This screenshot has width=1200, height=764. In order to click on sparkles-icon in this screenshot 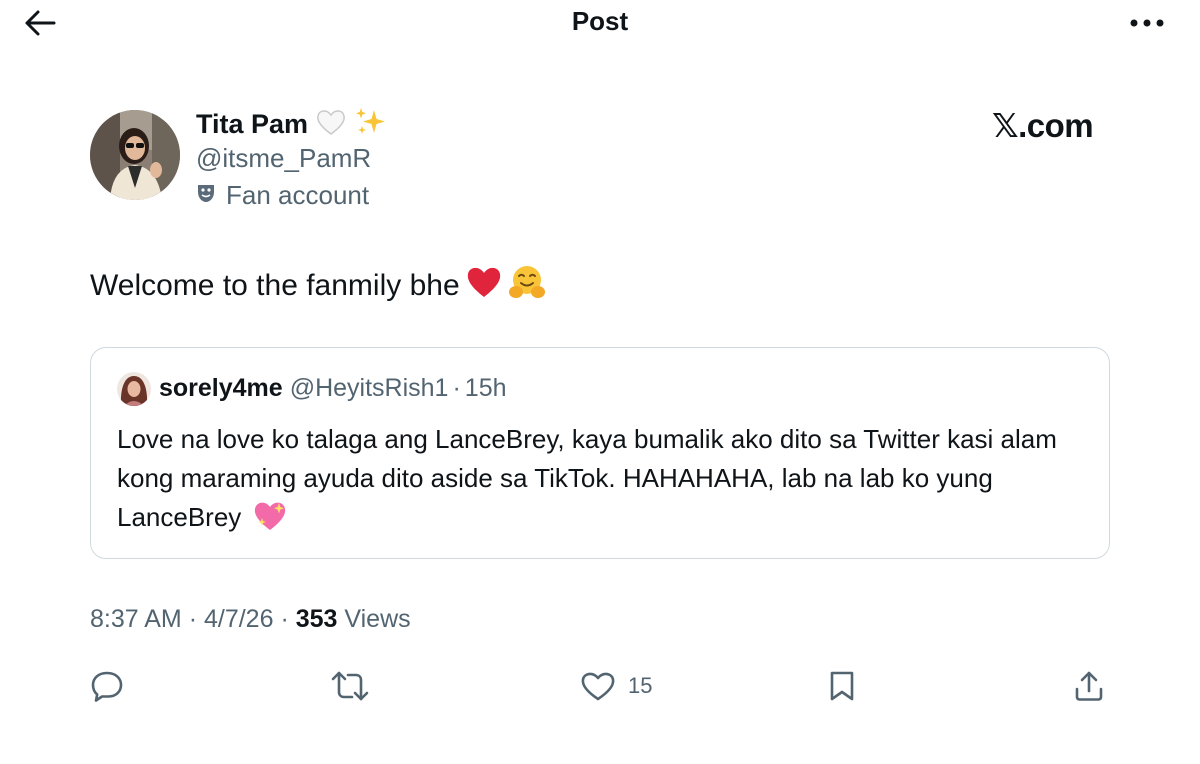, I will do `click(371, 124)`.